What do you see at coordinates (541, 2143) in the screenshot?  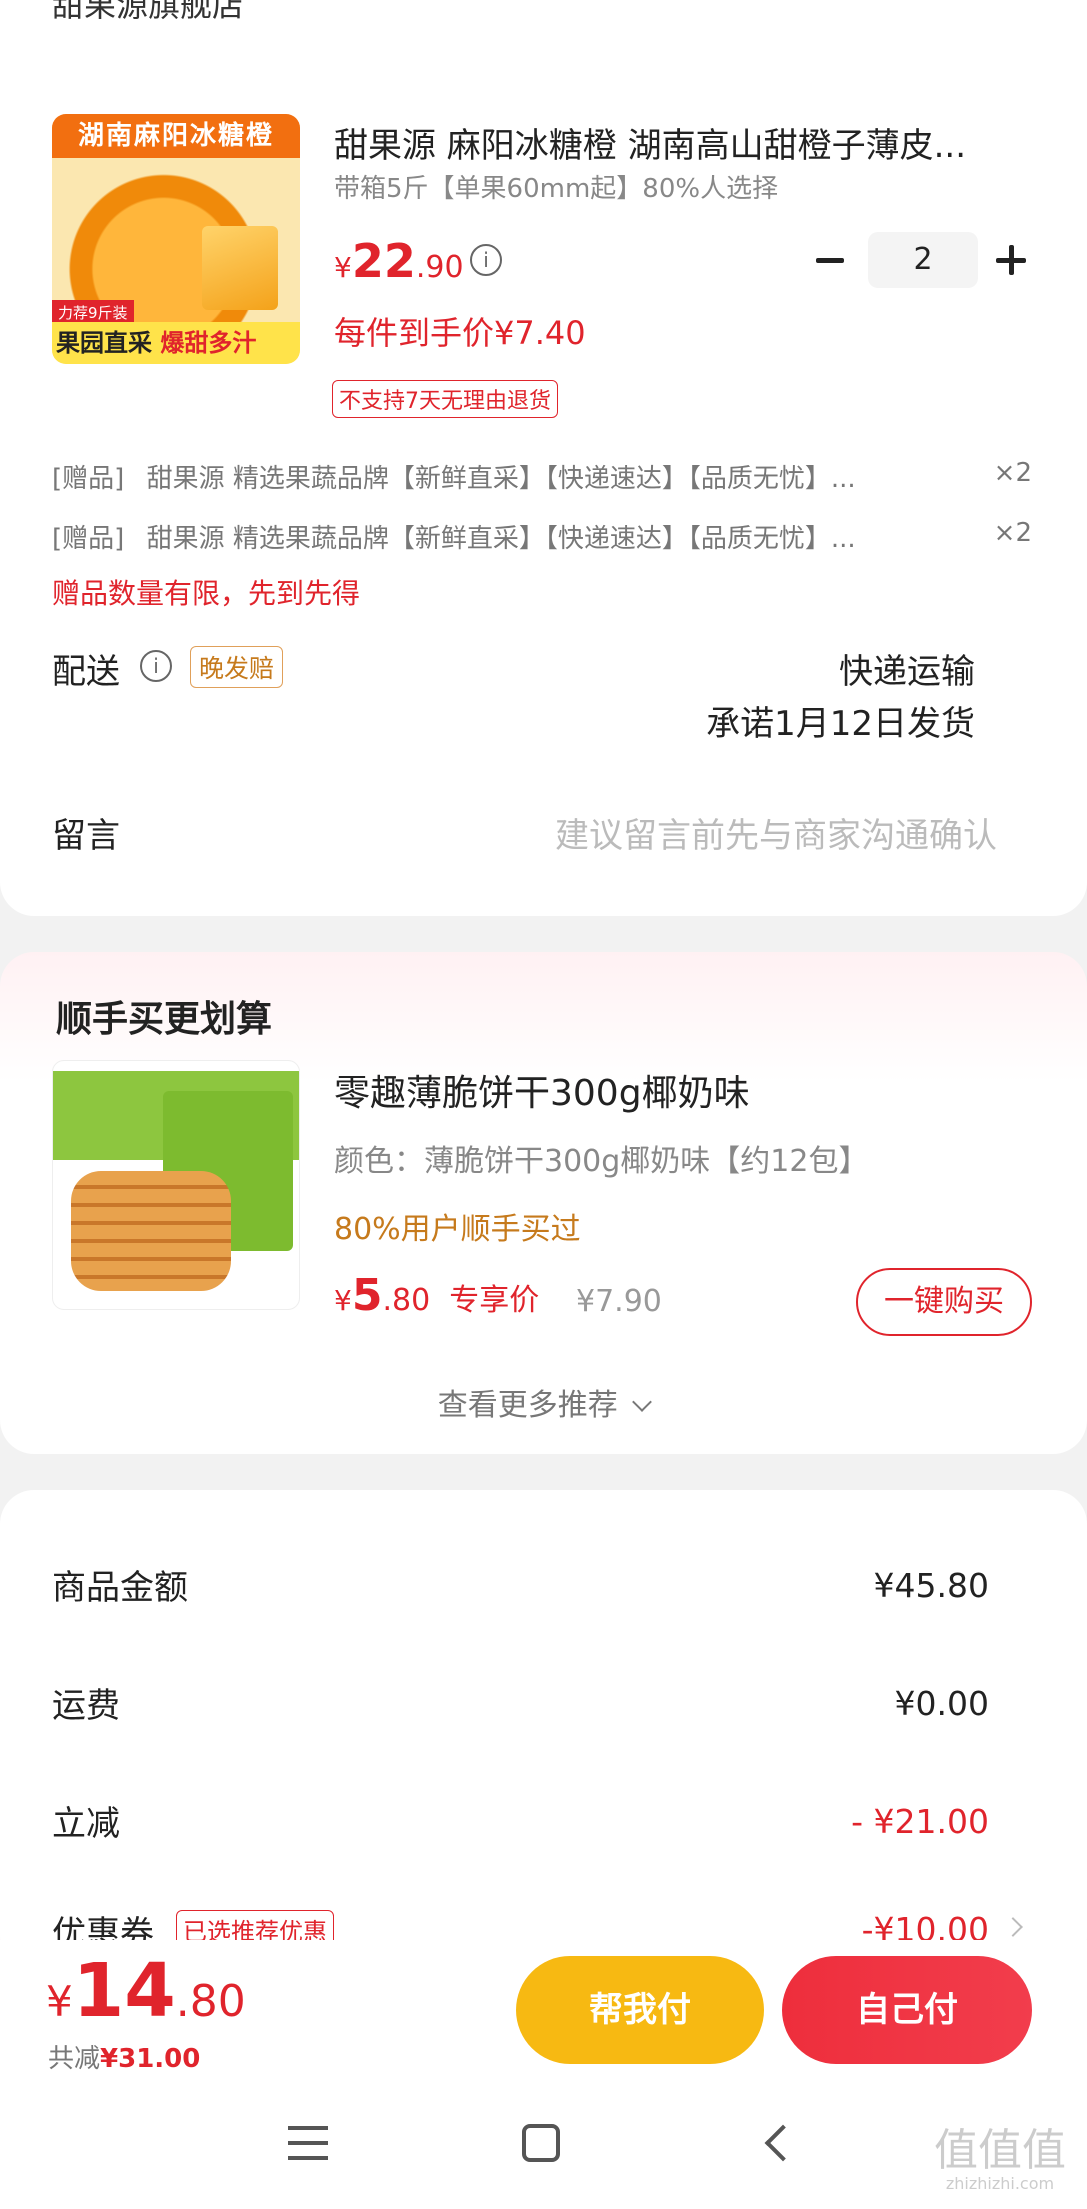 I see `home-icon` at bounding box center [541, 2143].